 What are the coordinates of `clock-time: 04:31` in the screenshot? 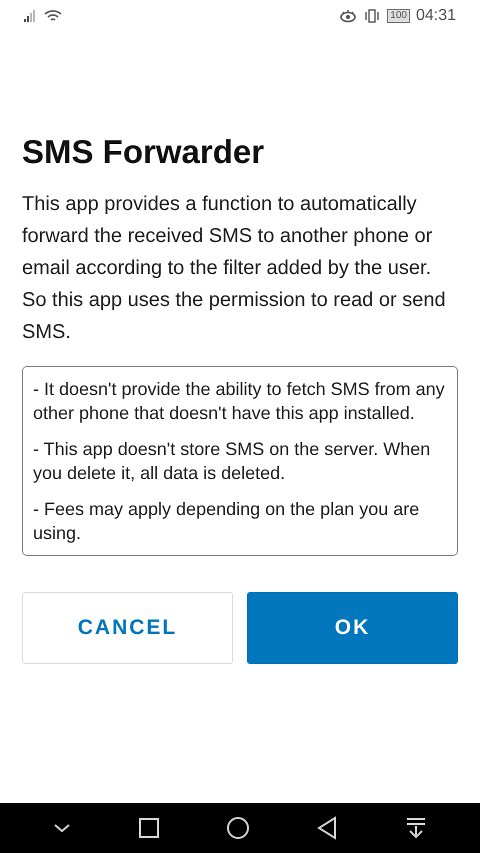 It's located at (436, 16).